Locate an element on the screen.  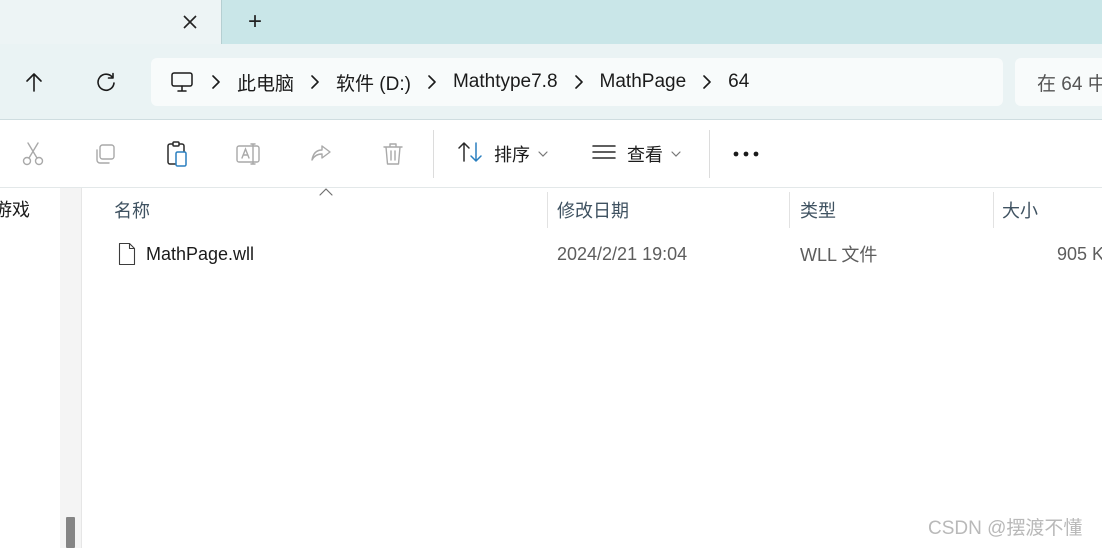
new-tab-label: + is located at coordinates (254, 21).